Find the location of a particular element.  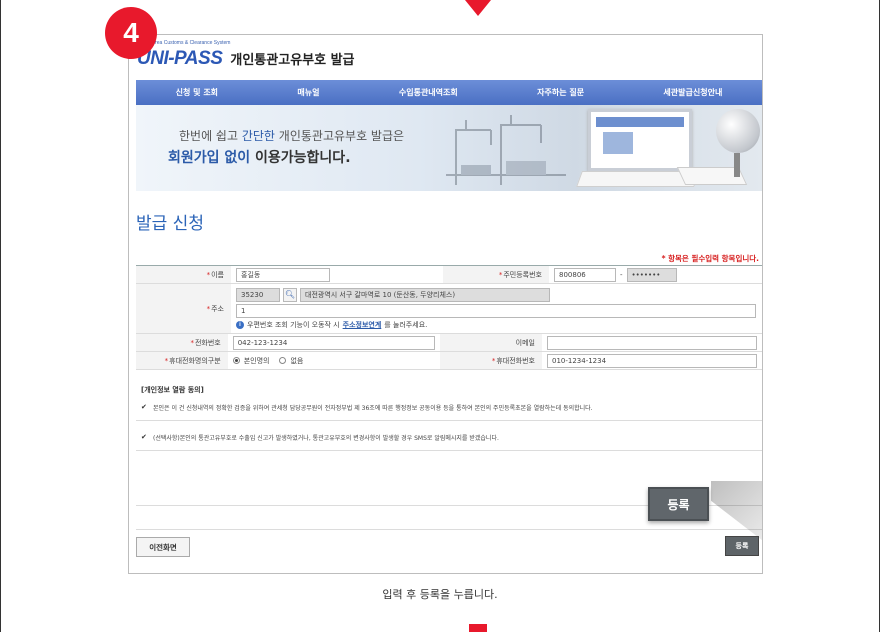

search-icon: 🔍︎ is located at coordinates (290, 294).